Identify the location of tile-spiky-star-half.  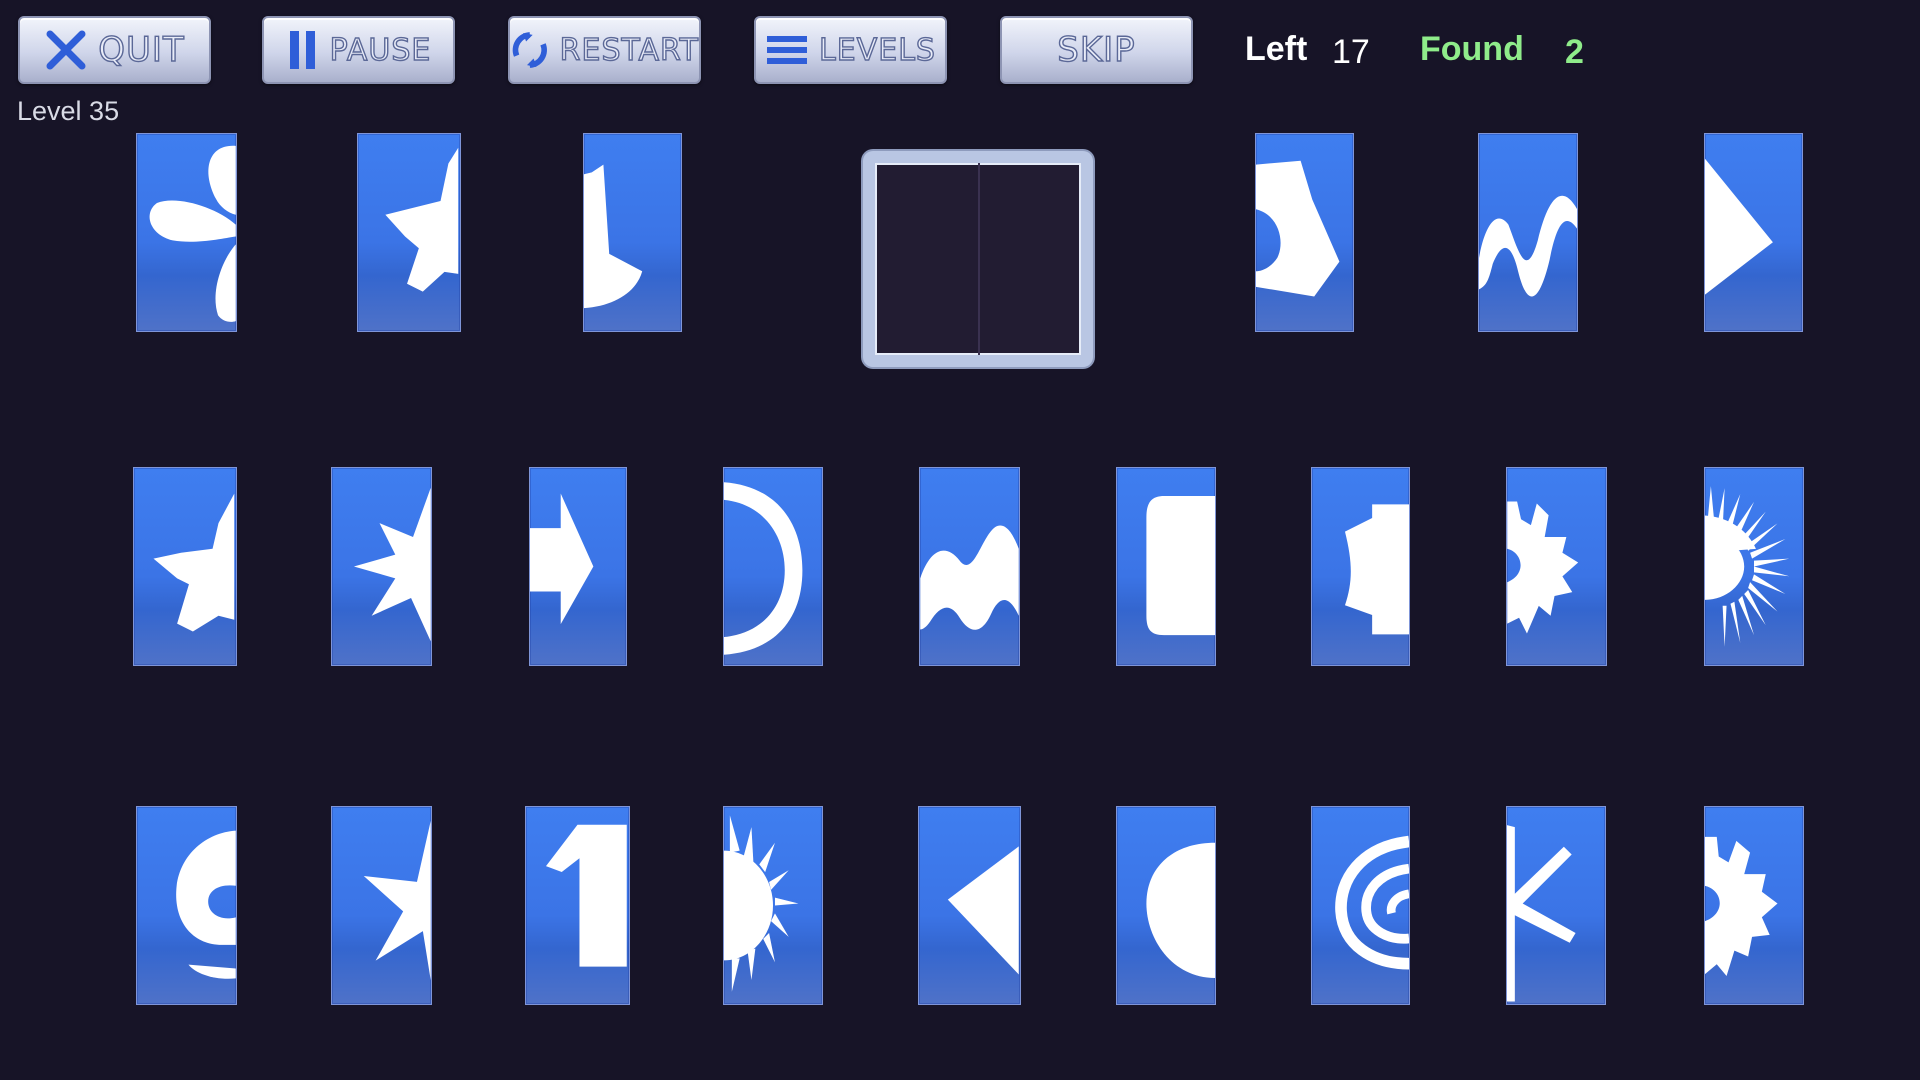
(381, 566).